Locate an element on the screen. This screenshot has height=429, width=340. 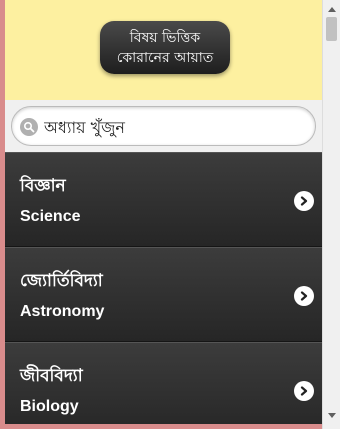
vertical-scrollbar is located at coordinates (331, 214).